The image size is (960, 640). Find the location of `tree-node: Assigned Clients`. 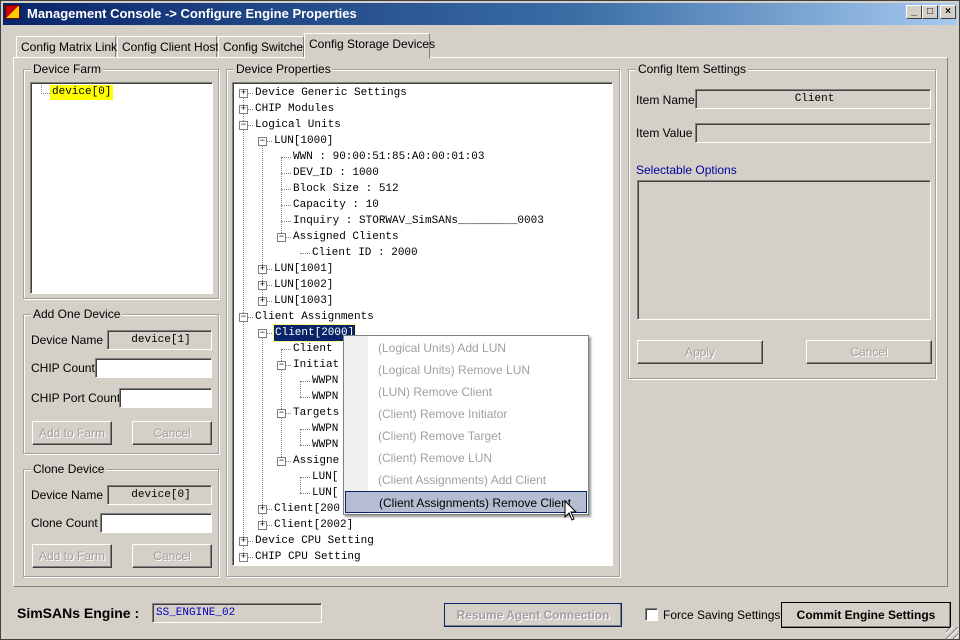

tree-node: Assigned Clients is located at coordinates (346, 237).